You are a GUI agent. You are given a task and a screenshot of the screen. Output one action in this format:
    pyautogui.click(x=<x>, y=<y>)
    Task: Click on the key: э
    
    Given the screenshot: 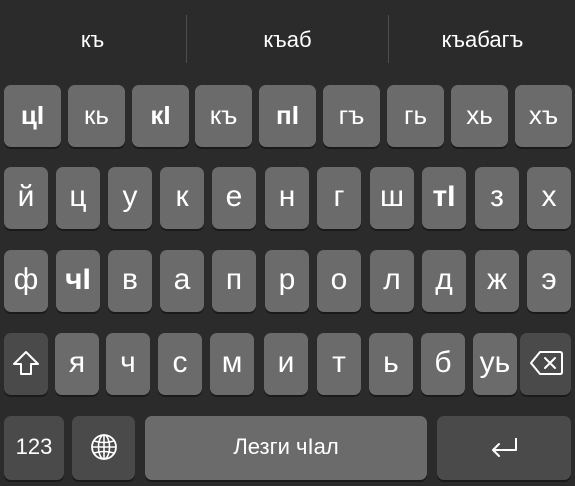 What is the action you would take?
    pyautogui.click(x=549, y=281)
    